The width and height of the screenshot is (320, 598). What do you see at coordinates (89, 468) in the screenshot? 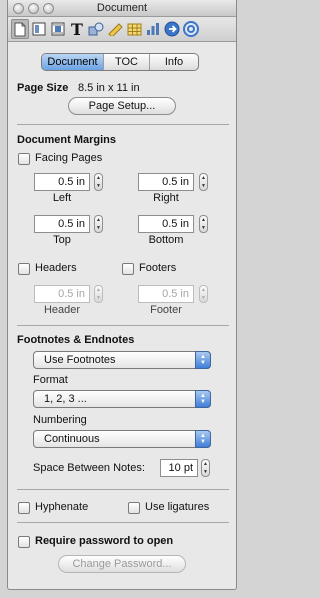
I see `space-between-notes-label: Space Between Notes:` at bounding box center [89, 468].